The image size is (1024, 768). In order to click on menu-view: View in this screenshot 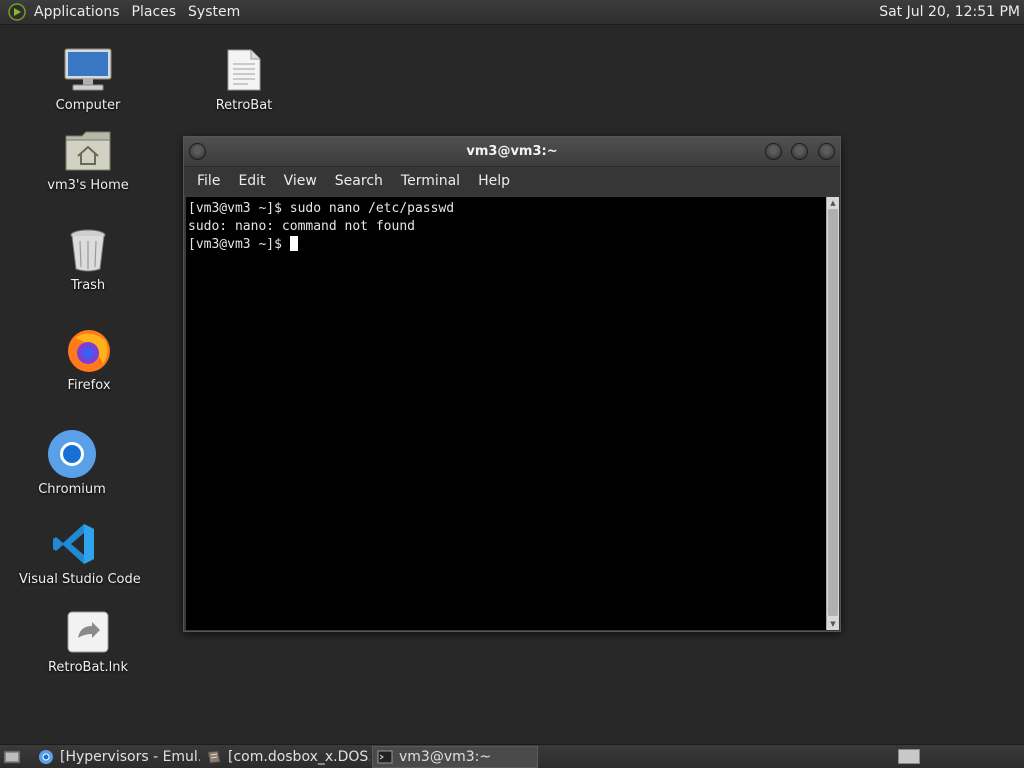, I will do `click(300, 181)`.